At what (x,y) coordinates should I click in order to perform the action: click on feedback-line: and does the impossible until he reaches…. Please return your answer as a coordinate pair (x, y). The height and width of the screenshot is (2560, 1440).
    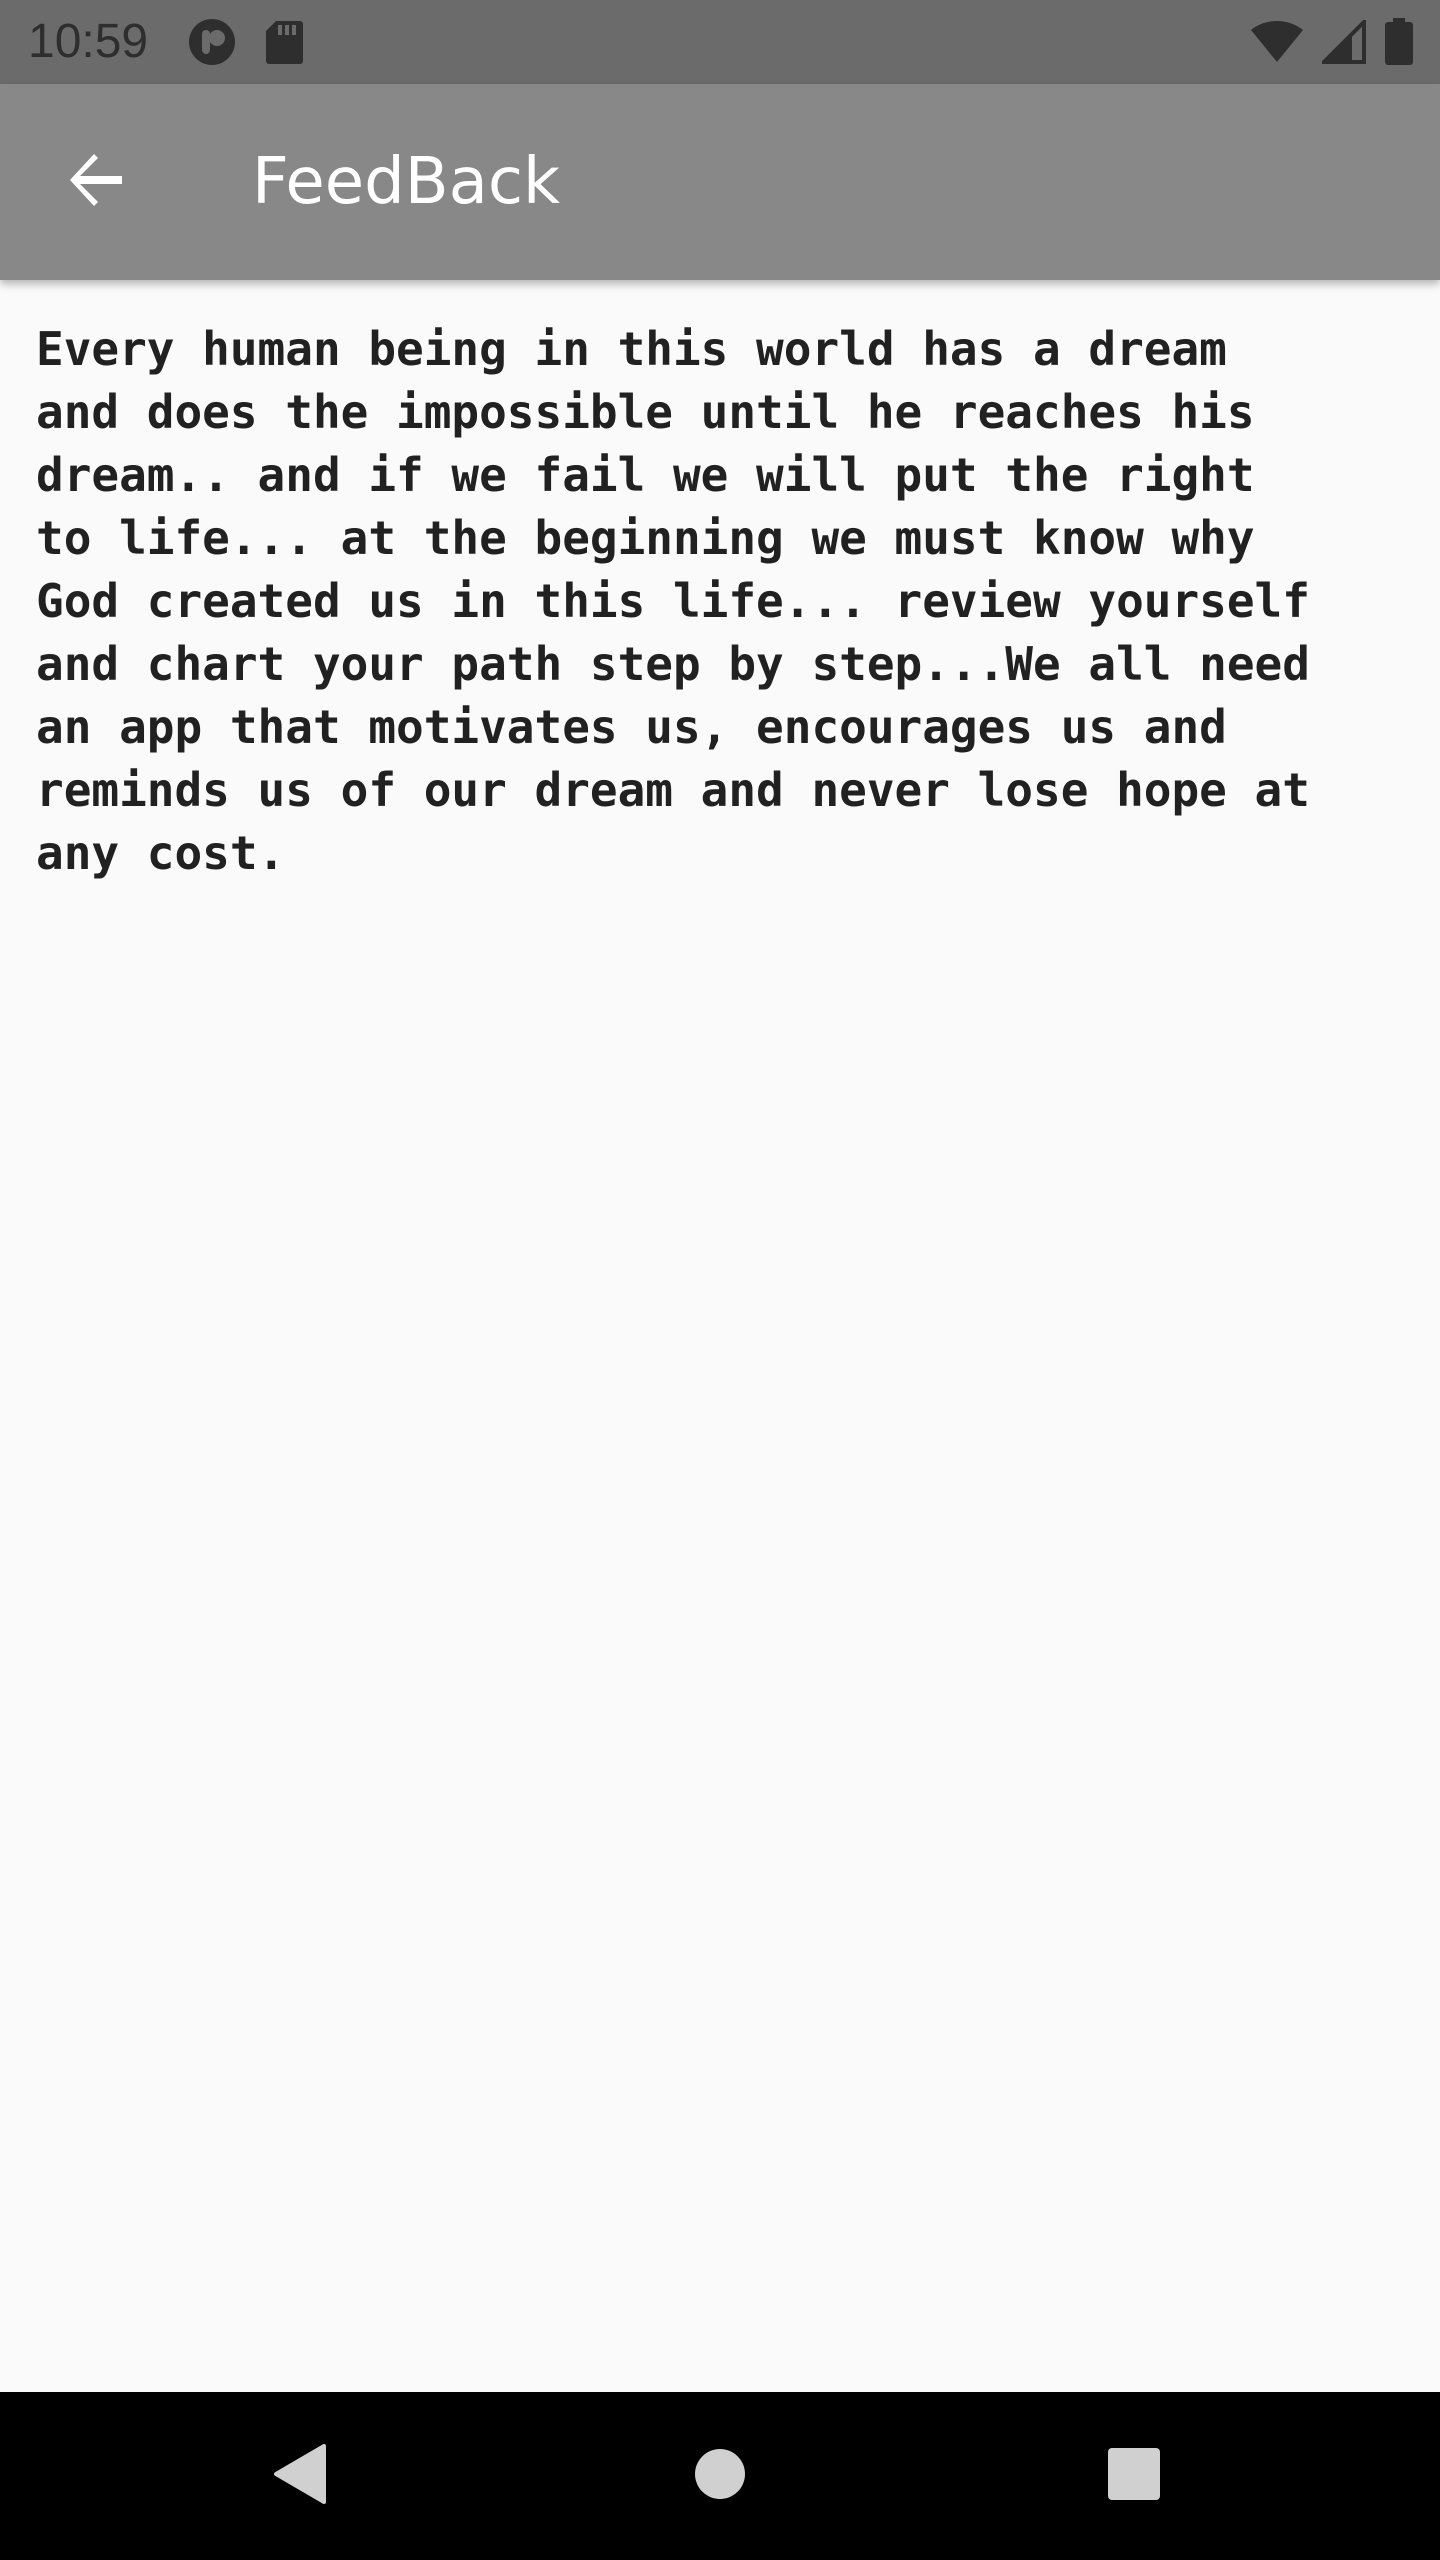
    Looking at the image, I should click on (645, 412).